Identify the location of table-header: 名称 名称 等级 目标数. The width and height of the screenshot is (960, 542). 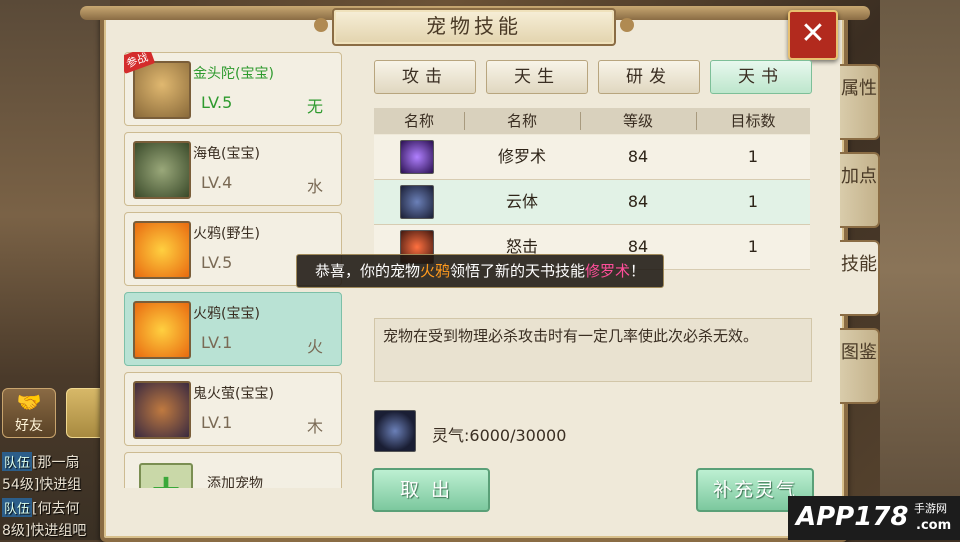
(592, 121).